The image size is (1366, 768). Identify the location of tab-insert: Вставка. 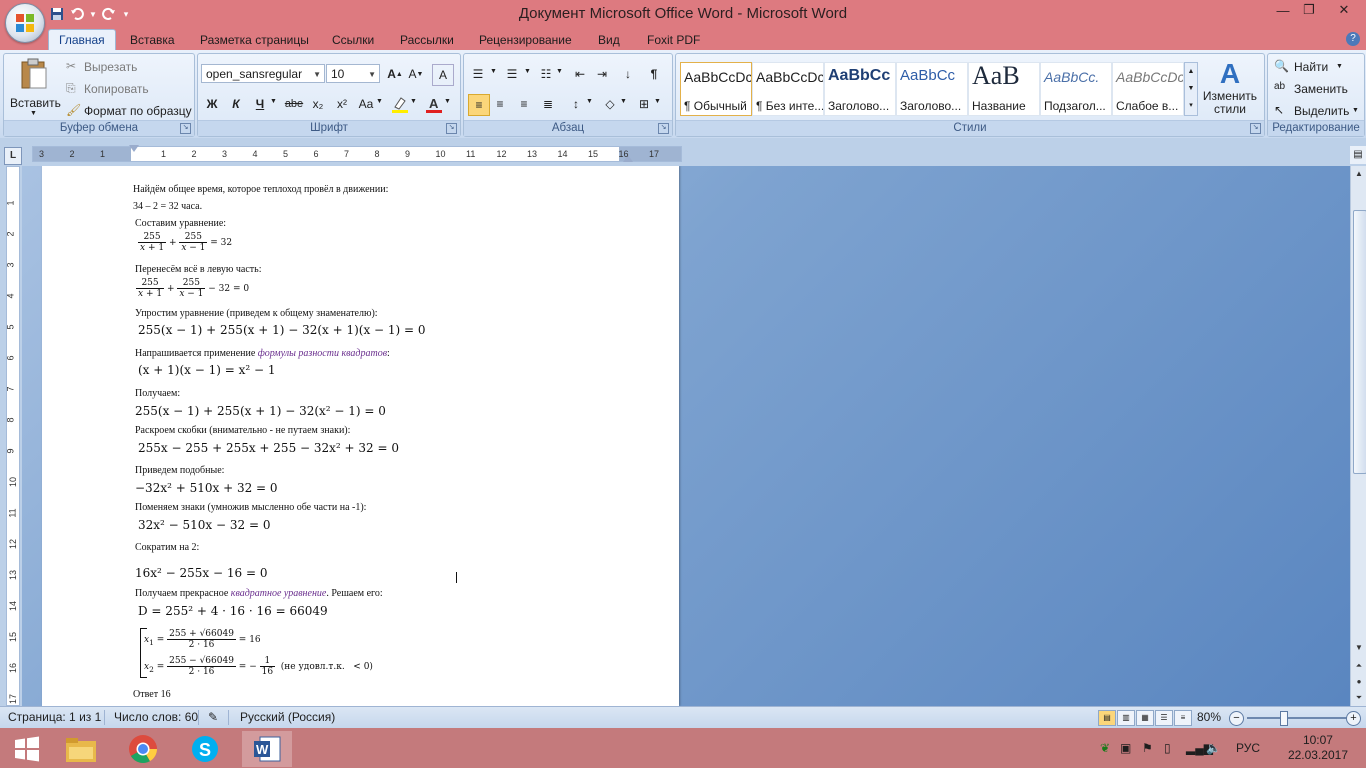
(152, 40).